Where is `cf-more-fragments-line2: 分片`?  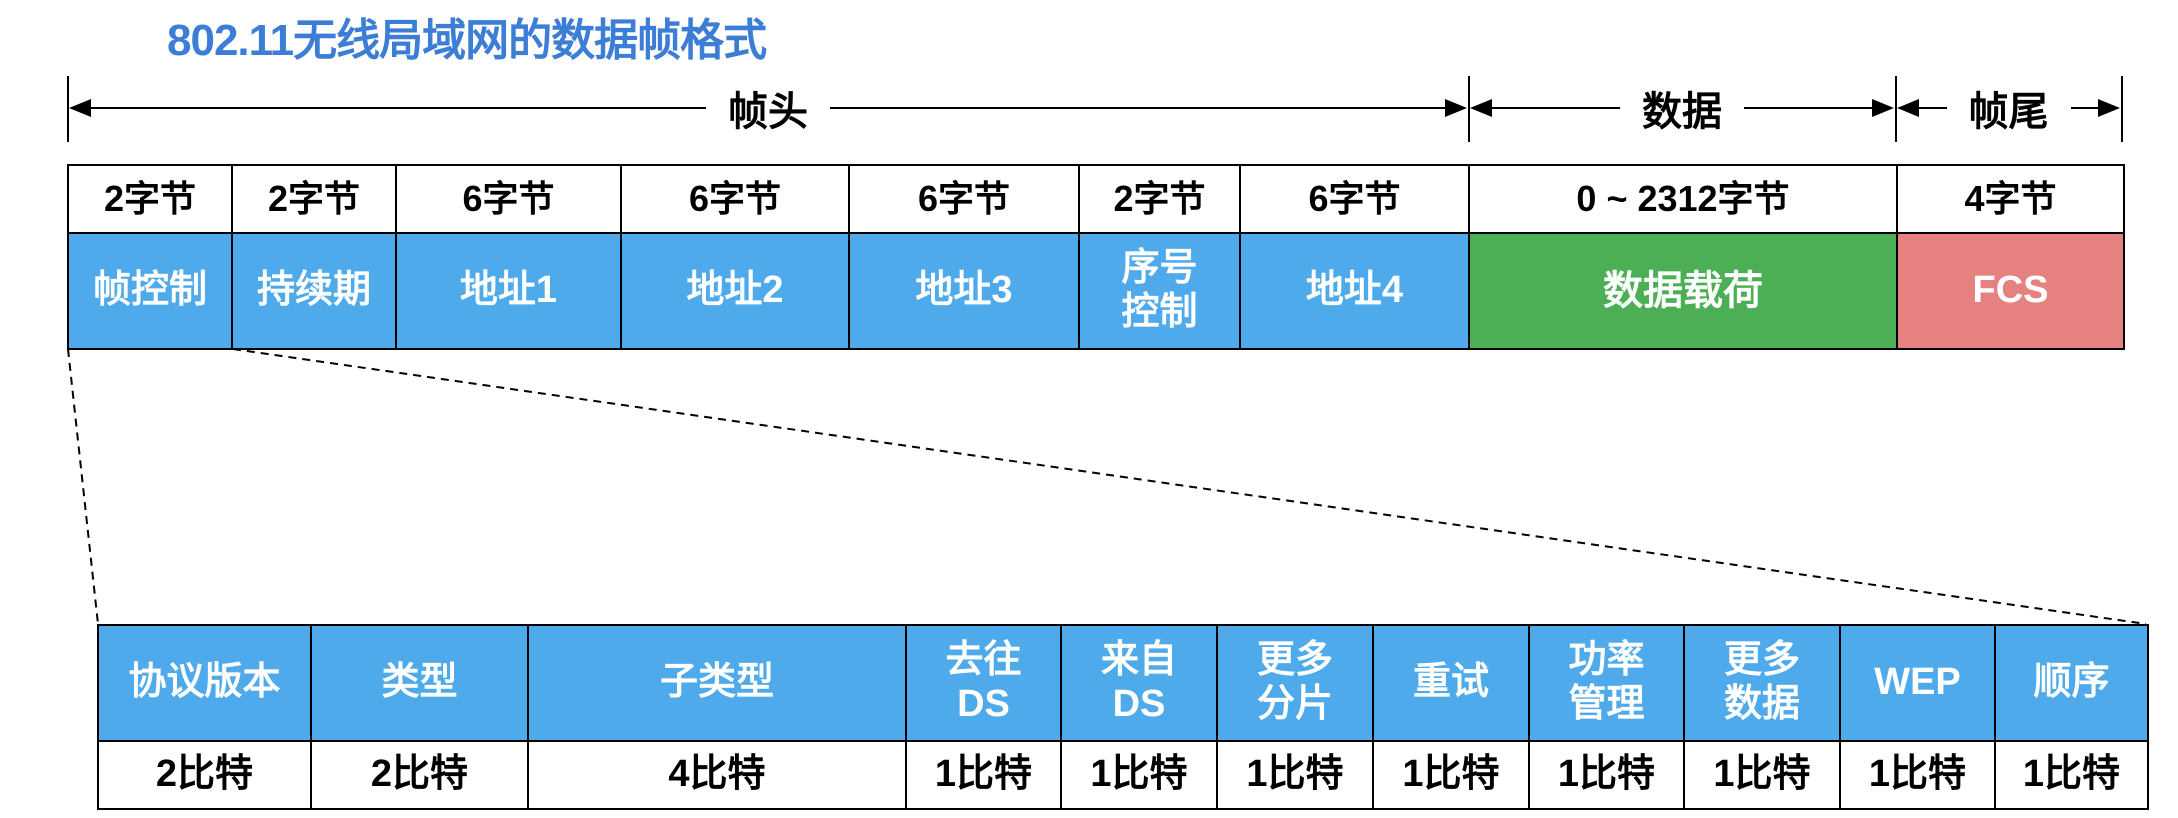
cf-more-fragments-line2: 分片 is located at coordinates (1294, 704).